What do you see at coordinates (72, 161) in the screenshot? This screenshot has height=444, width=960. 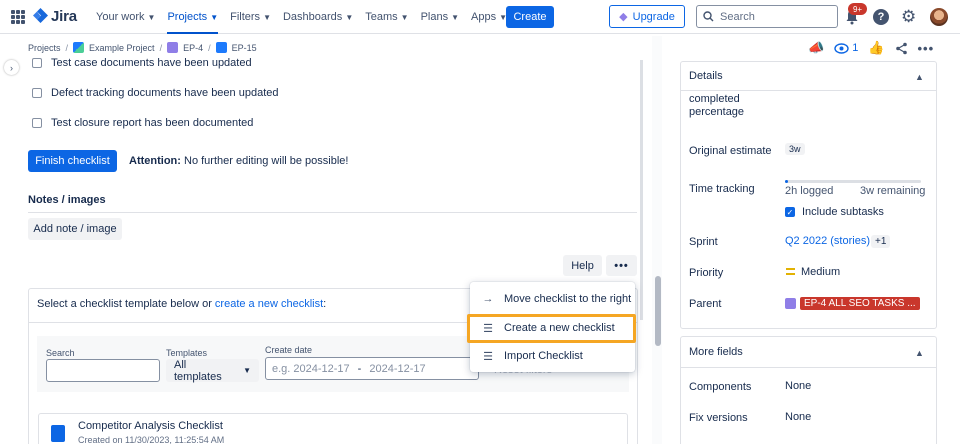 I see `finish-checklist-button: Finish checklist` at bounding box center [72, 161].